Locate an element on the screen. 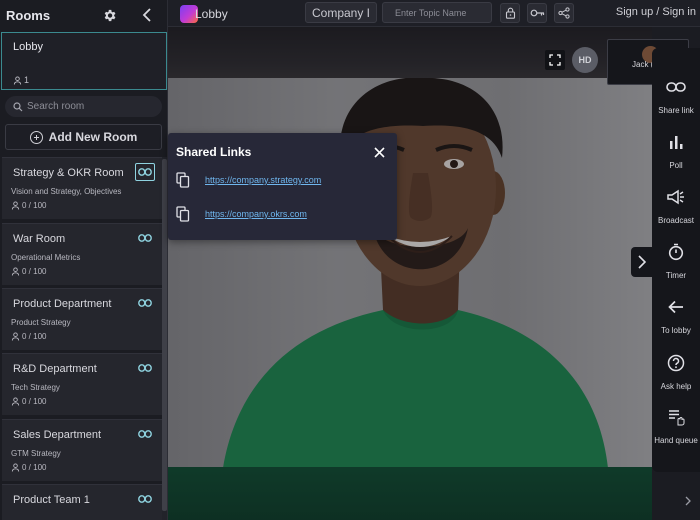 Image resolution: width=700 pixels, height=520 pixels. rail-item-to-lobby: To lobby is located at coordinates (676, 317).